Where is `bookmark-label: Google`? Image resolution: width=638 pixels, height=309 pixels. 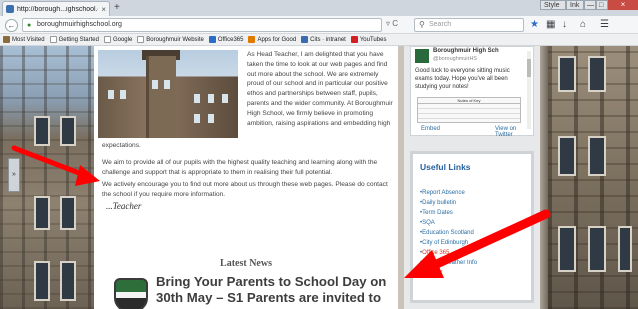
bookmark-label: Google is located at coordinates (122, 39).